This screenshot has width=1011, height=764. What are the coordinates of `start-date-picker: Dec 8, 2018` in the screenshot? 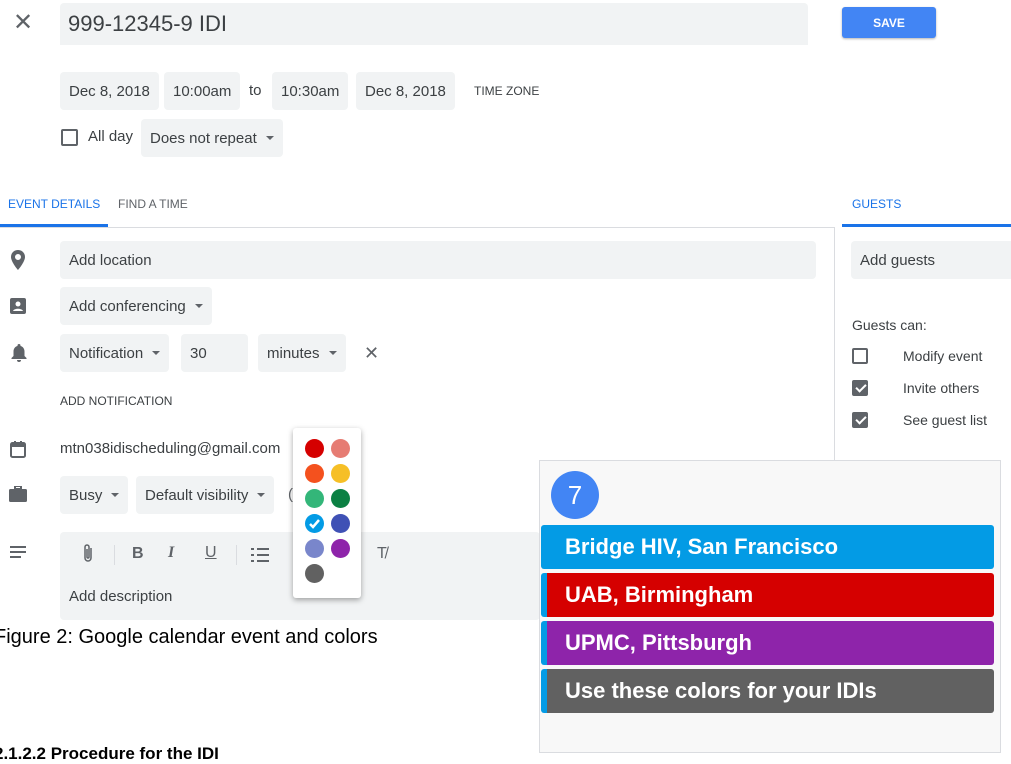 It's located at (109, 91).